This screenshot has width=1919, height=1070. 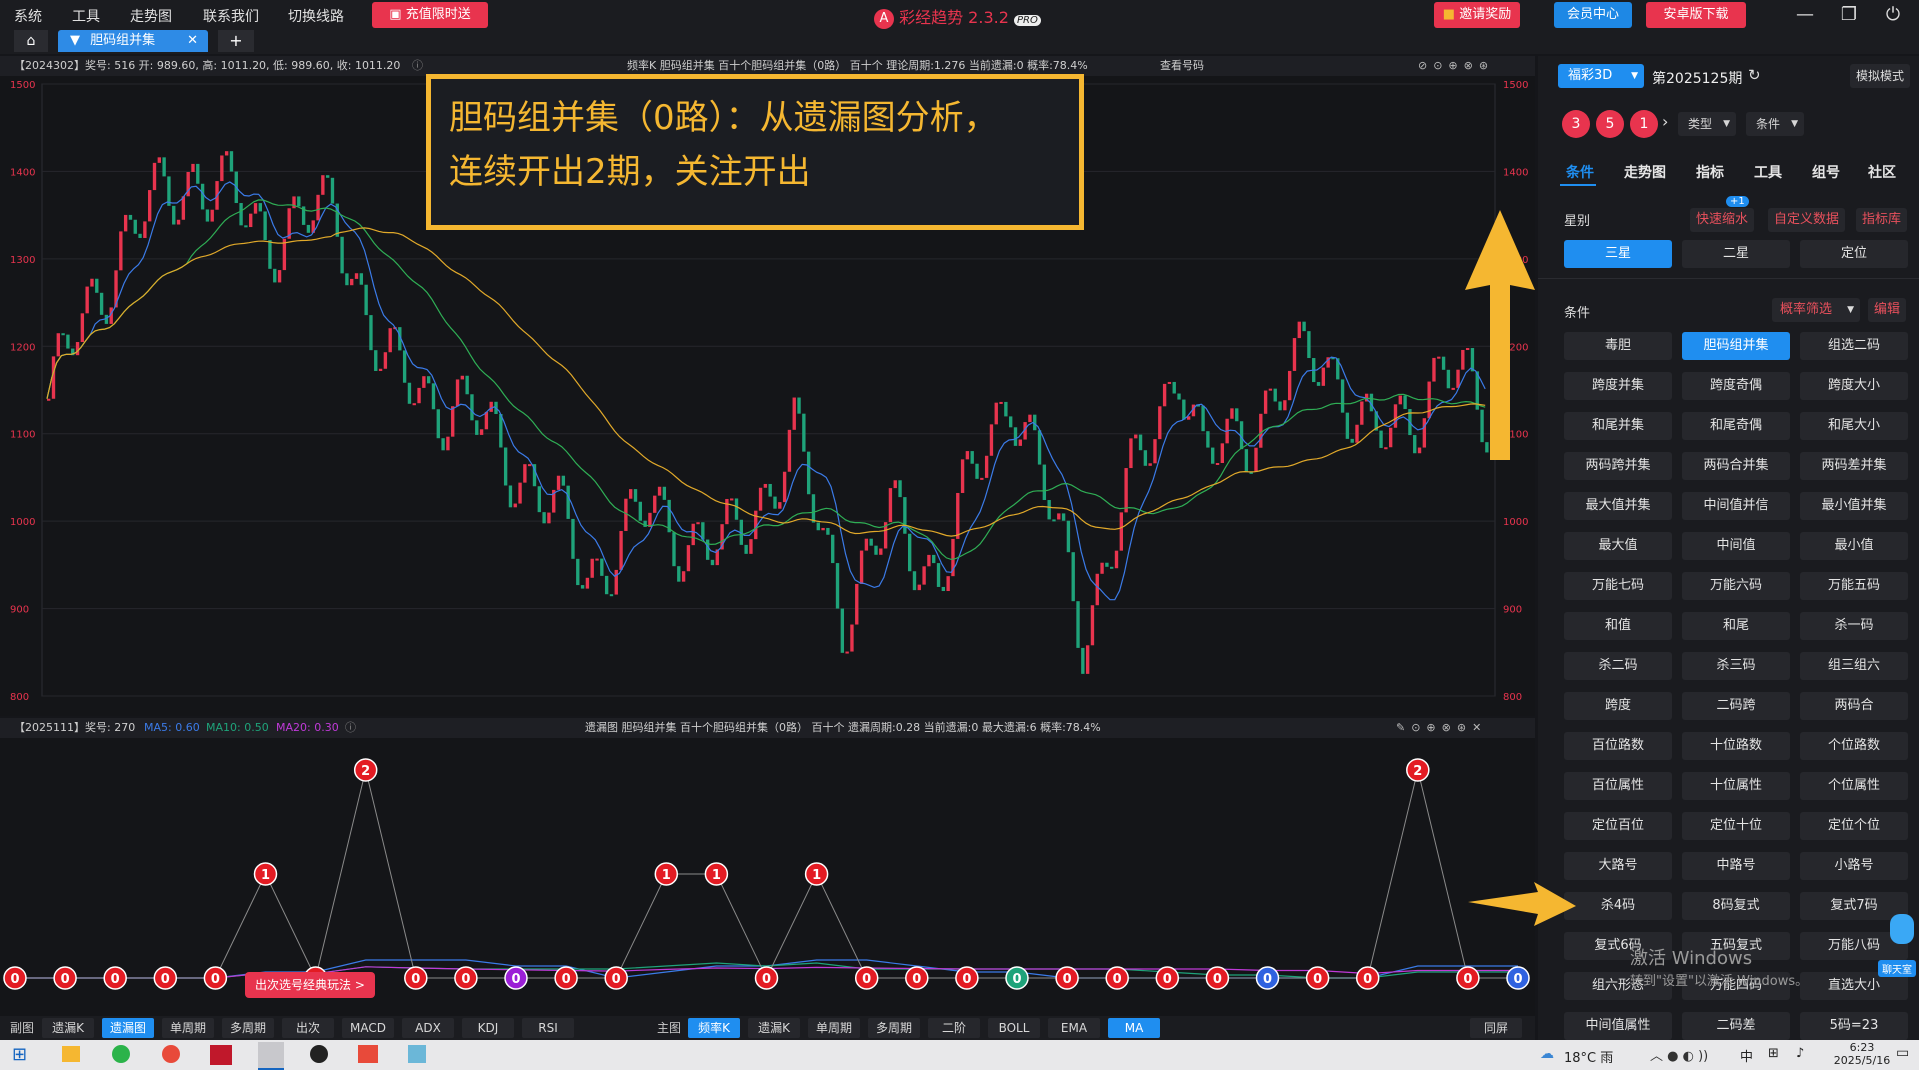 I want to click on condition-button: 二码差, so click(x=1736, y=1026).